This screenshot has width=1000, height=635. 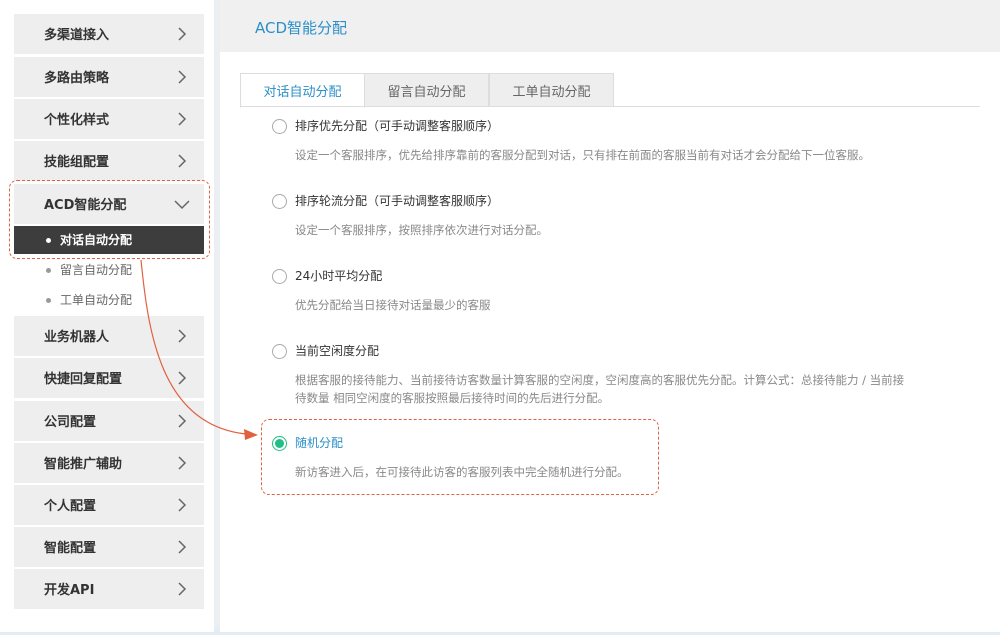 What do you see at coordinates (279, 443) in the screenshot?
I see `radio-button-checked` at bounding box center [279, 443].